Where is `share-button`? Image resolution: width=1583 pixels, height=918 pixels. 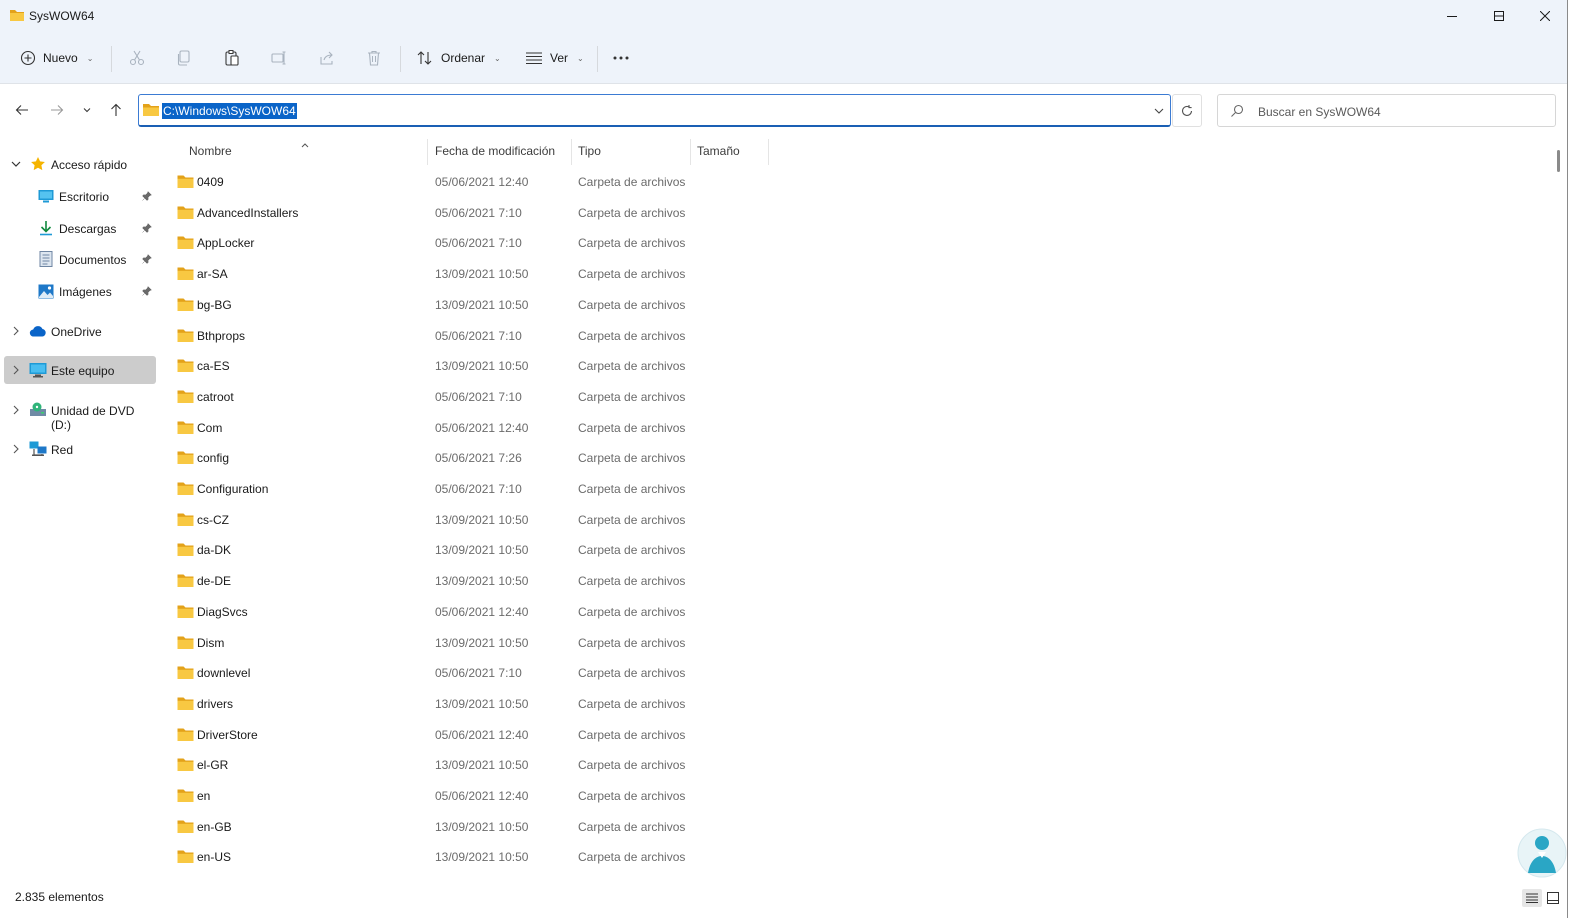
share-button is located at coordinates (327, 58).